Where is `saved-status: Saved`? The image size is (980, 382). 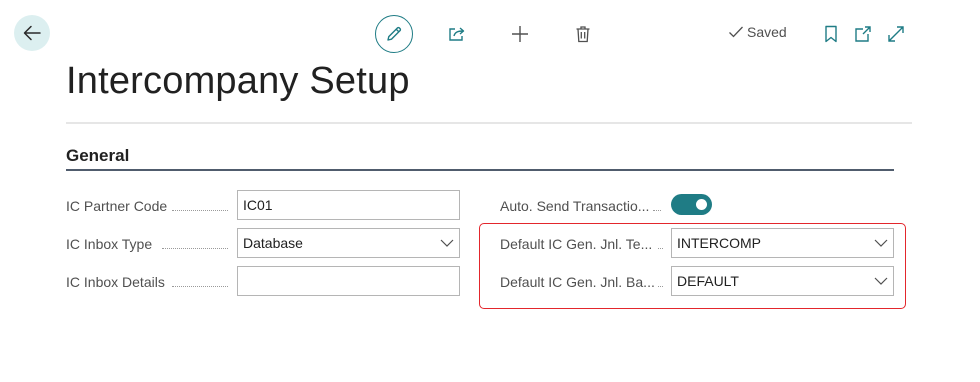 saved-status: Saved is located at coordinates (757, 32).